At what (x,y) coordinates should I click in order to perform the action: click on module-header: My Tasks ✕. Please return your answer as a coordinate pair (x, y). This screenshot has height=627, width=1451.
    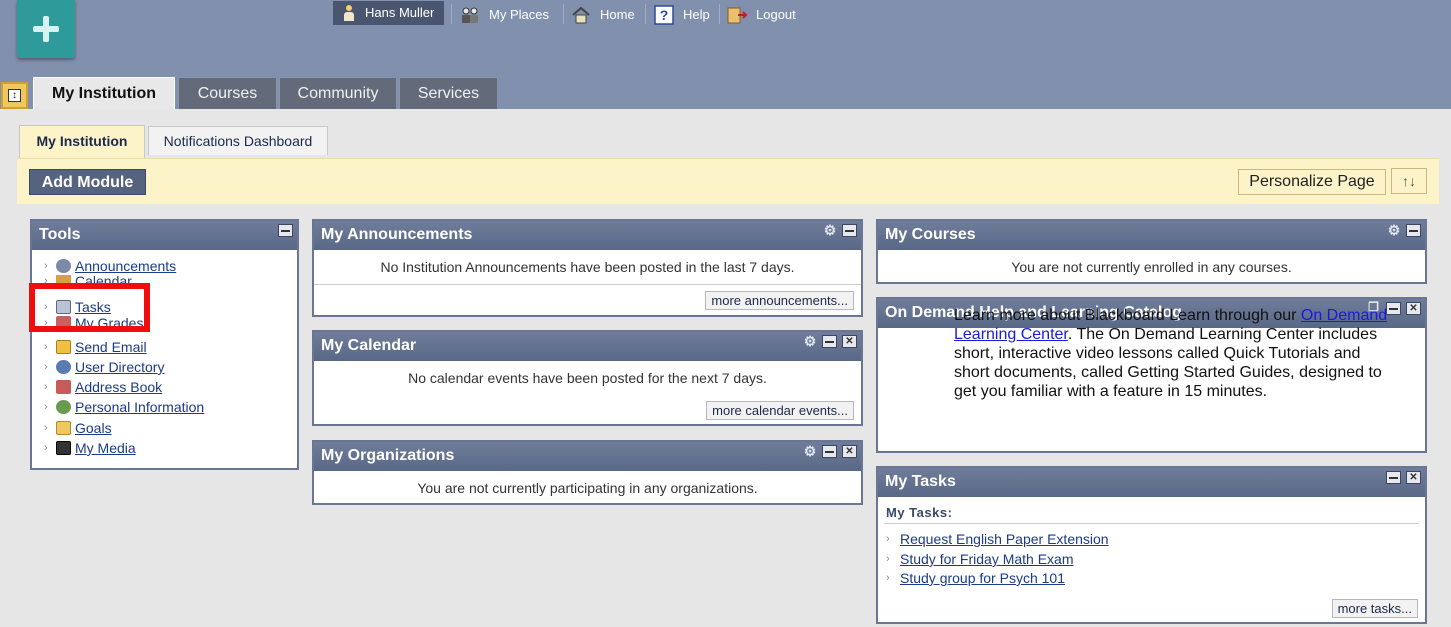
    Looking at the image, I should click on (1151, 482).